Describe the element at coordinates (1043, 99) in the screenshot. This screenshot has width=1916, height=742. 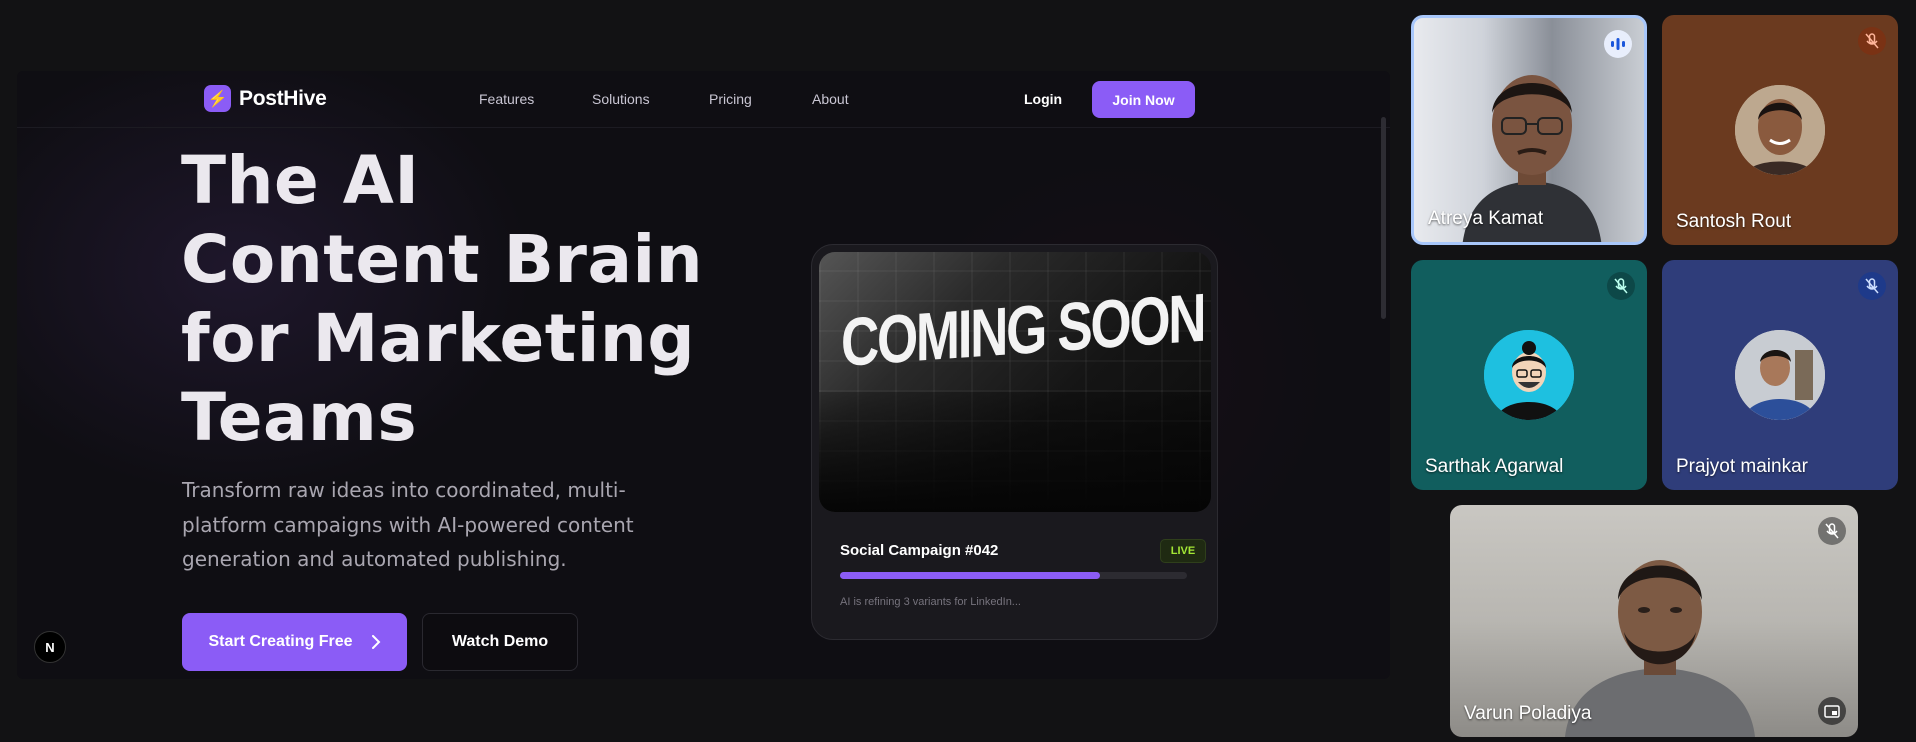
I see `login-link: Login` at that location.